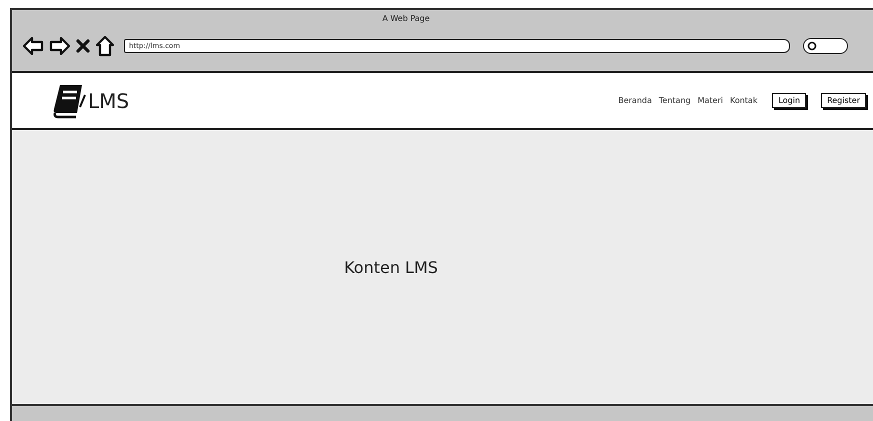 This screenshot has width=873, height=421. Describe the element at coordinates (406, 18) in the screenshot. I see `window-title: A Web Page` at that location.